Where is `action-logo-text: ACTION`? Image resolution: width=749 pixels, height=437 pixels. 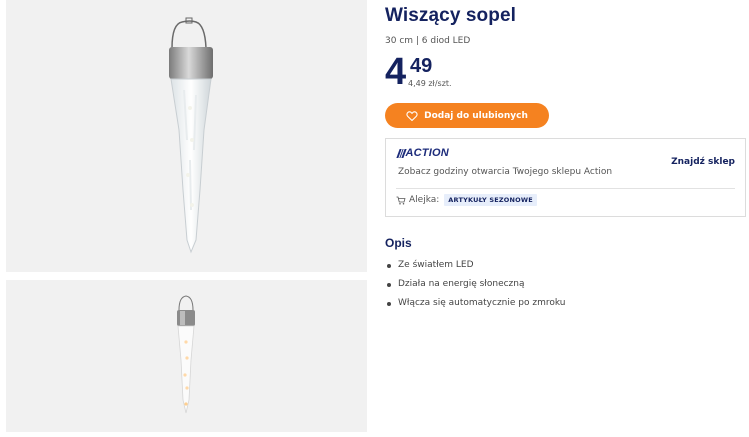 action-logo-text: ACTION is located at coordinates (427, 153).